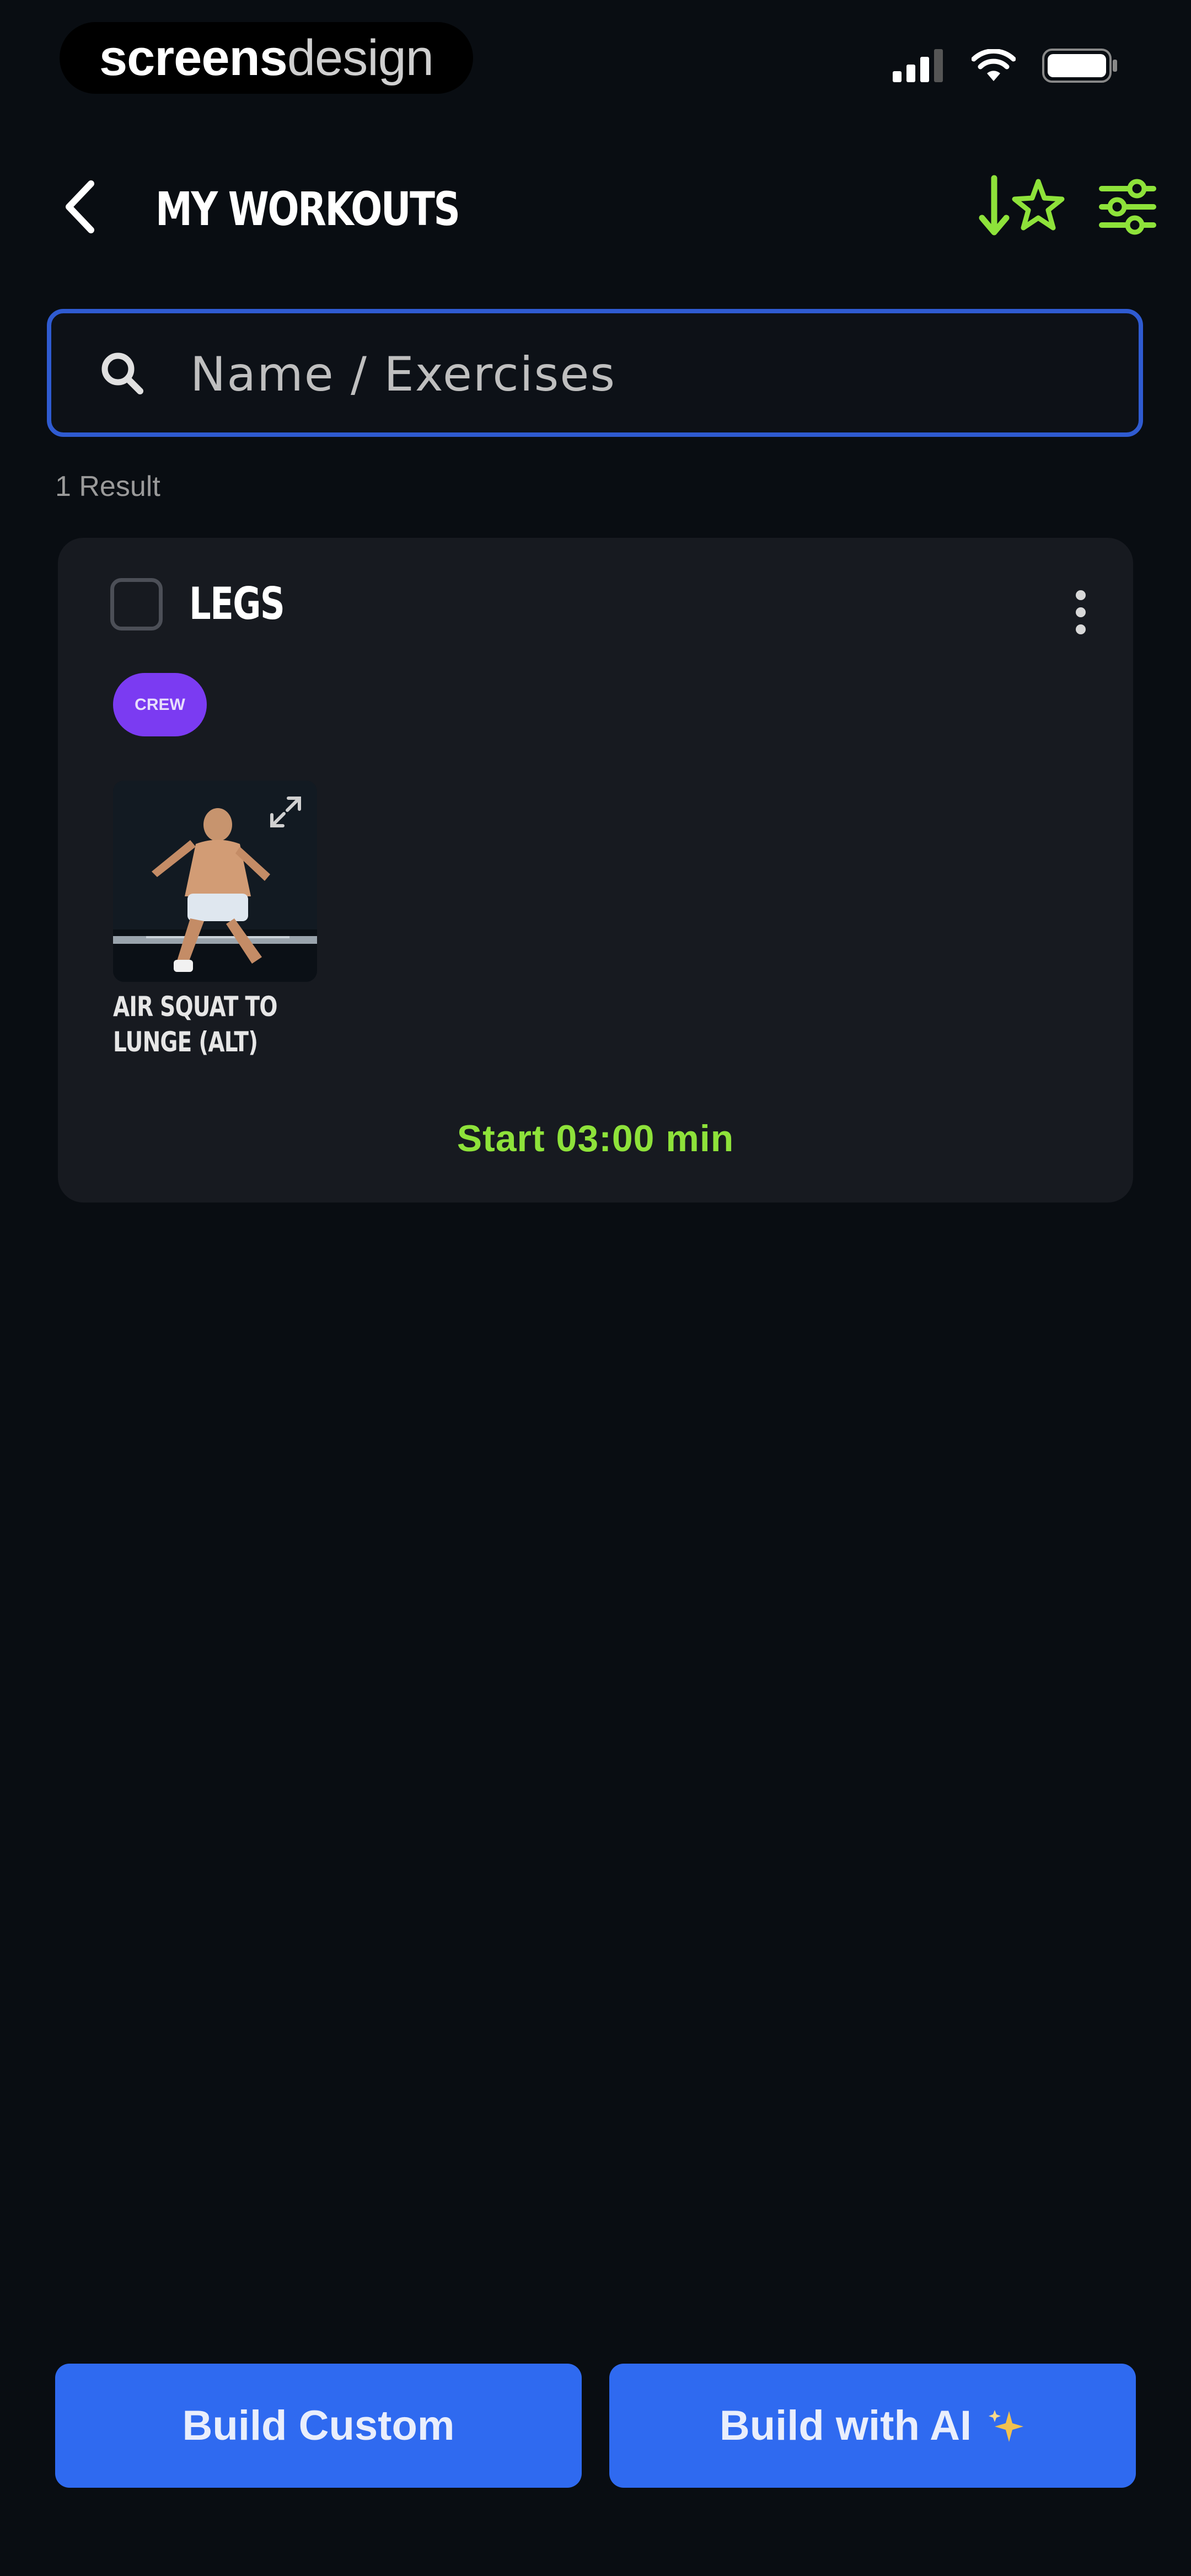 Image resolution: width=1191 pixels, height=2576 pixels. I want to click on workout-select-checkbox, so click(136, 604).